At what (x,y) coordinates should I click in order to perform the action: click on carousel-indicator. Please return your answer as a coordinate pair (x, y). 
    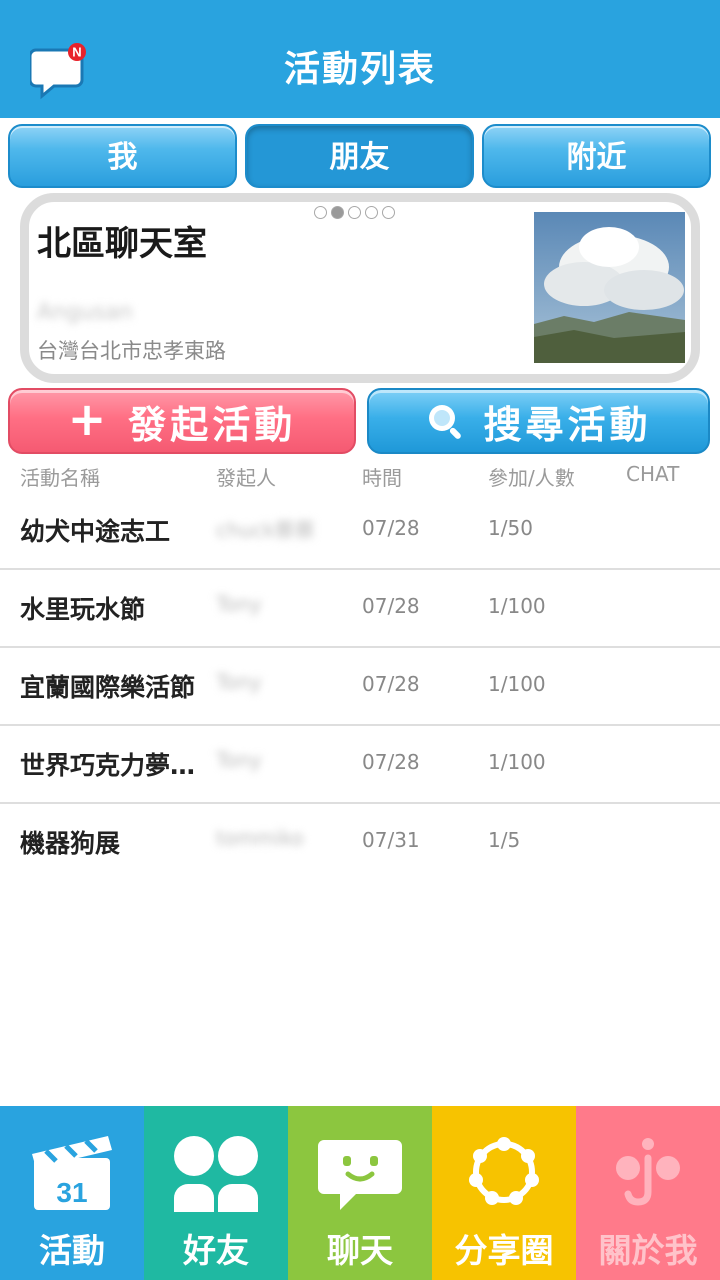
    Looking at the image, I should click on (354, 212).